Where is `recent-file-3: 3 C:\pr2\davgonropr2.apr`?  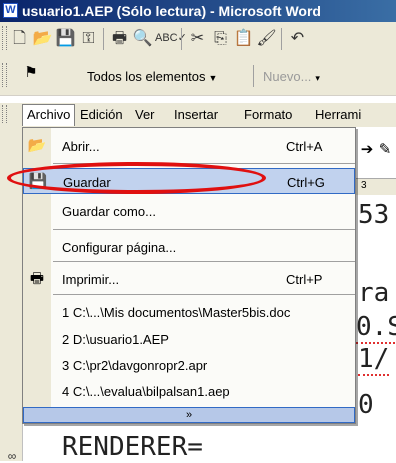
recent-file-3: 3 C:\pr2\davgonropr2.apr is located at coordinates (189, 365).